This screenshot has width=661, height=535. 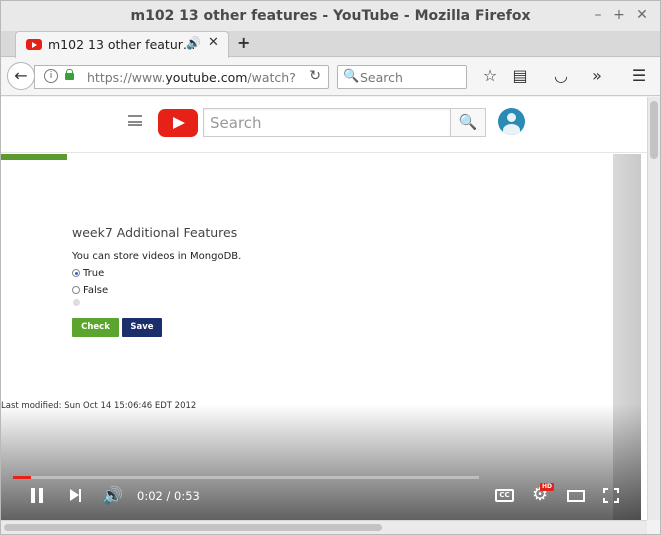 I want to click on browser-search-field: 🔍 Search, so click(x=402, y=77).